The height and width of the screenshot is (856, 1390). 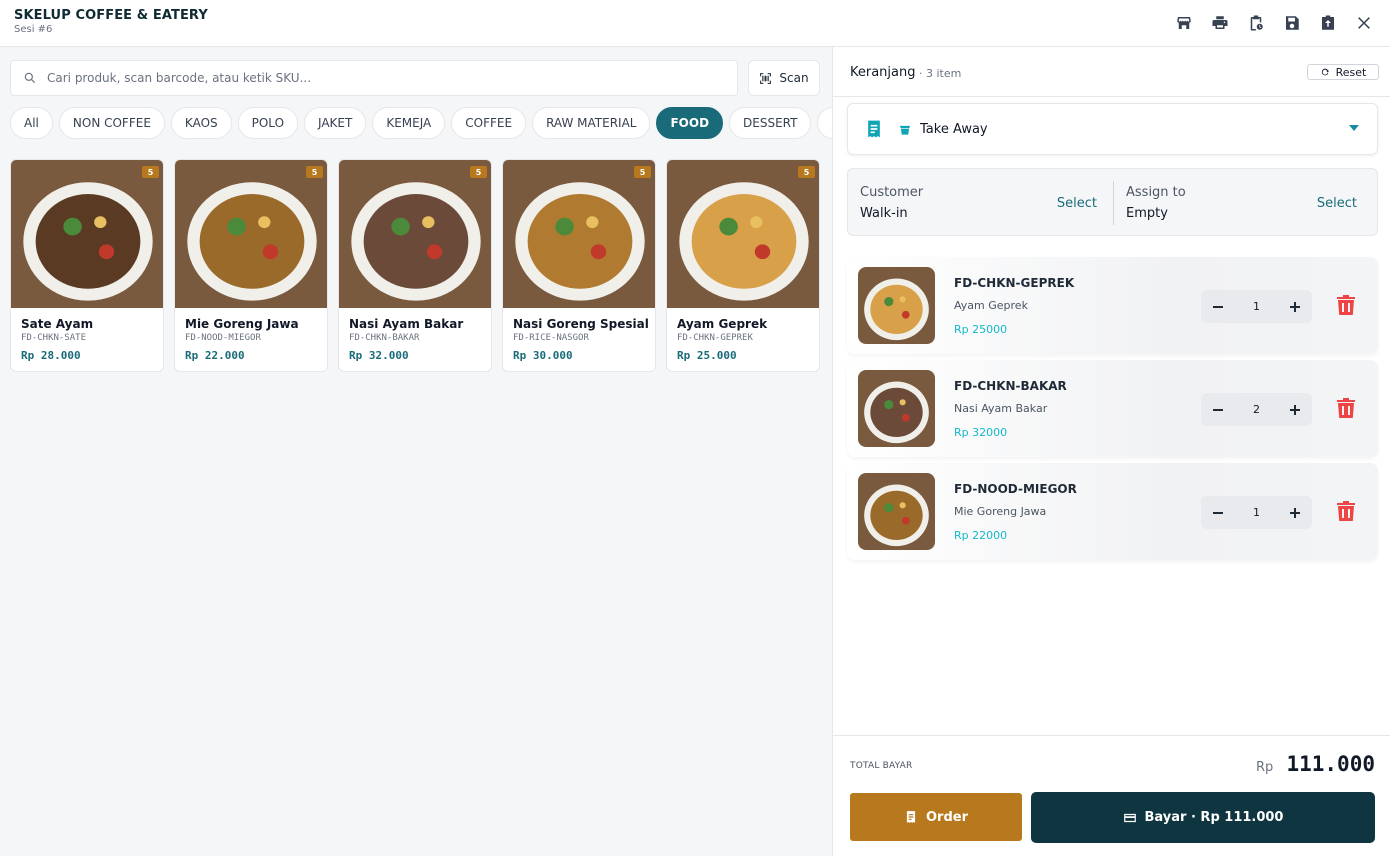 I want to click on order-type-select: Take Away, so click(x=1112, y=129).